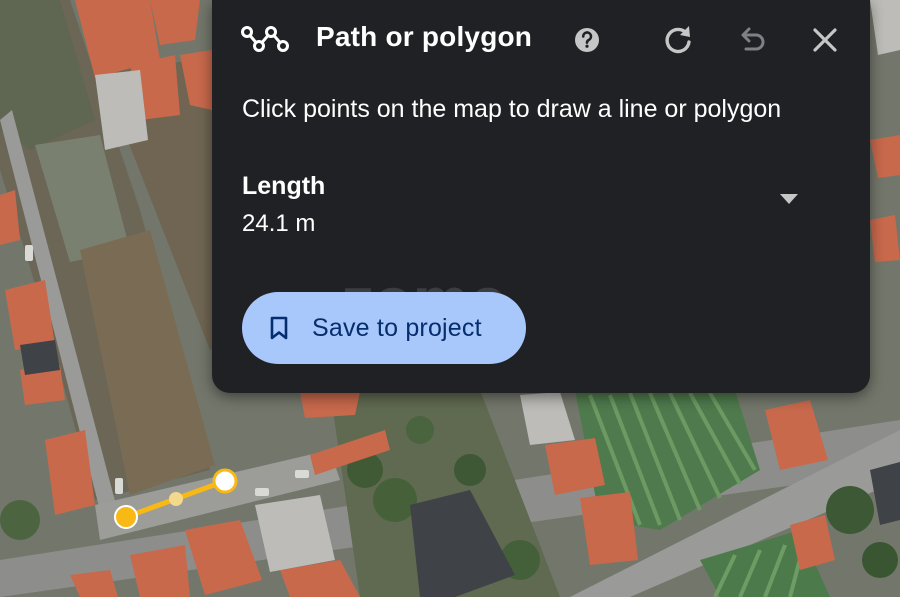  I want to click on redo-button, so click(678, 40).